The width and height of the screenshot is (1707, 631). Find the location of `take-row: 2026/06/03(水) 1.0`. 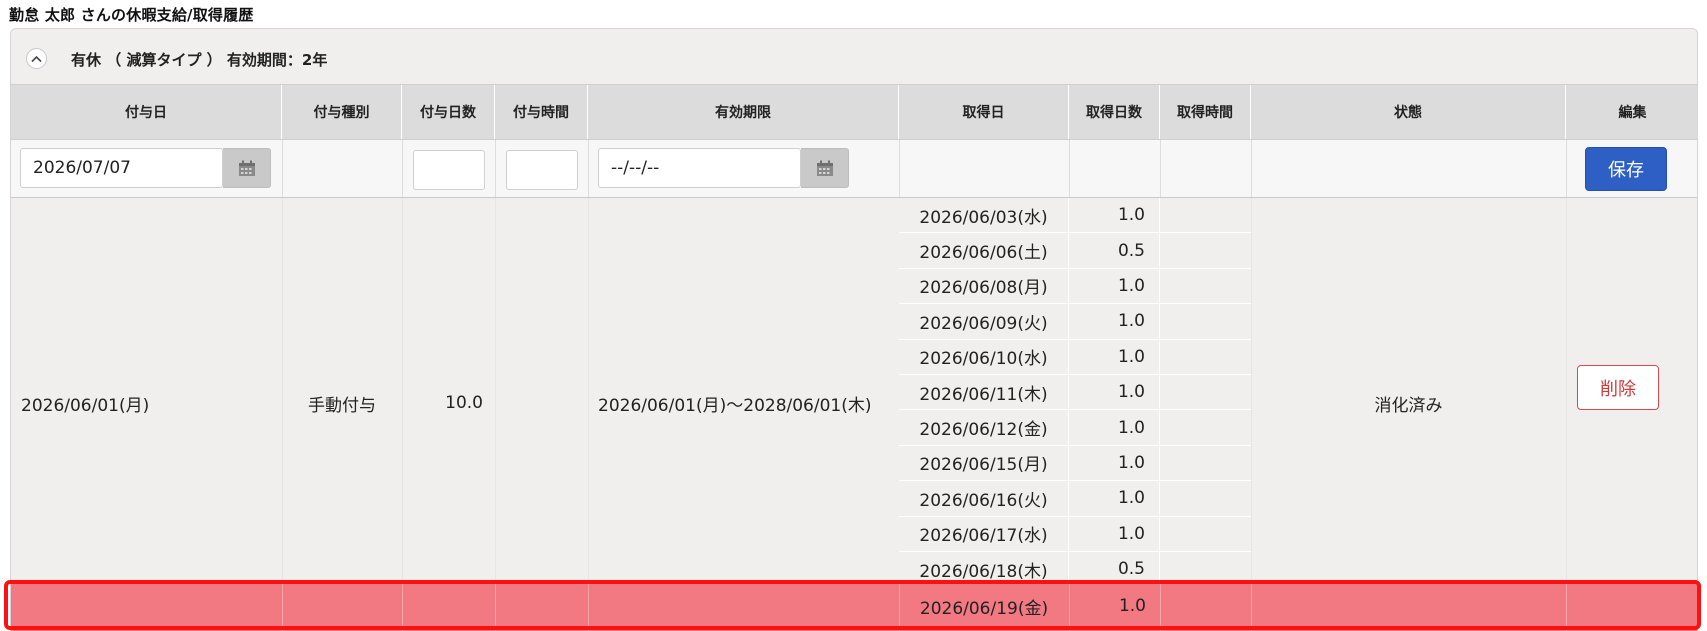

take-row: 2026/06/03(水) 1.0 is located at coordinates (1075, 216).